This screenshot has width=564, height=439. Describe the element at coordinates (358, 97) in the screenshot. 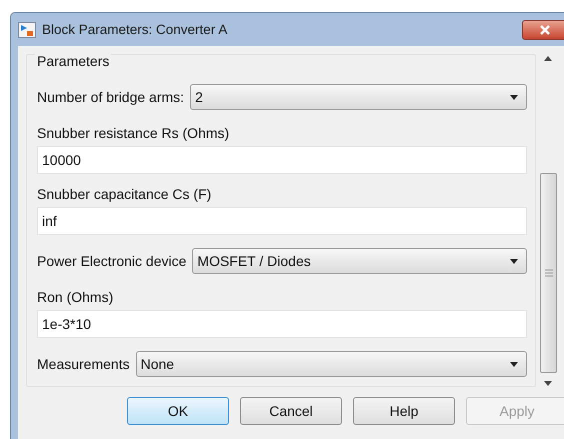

I see `dropdown: 2` at that location.